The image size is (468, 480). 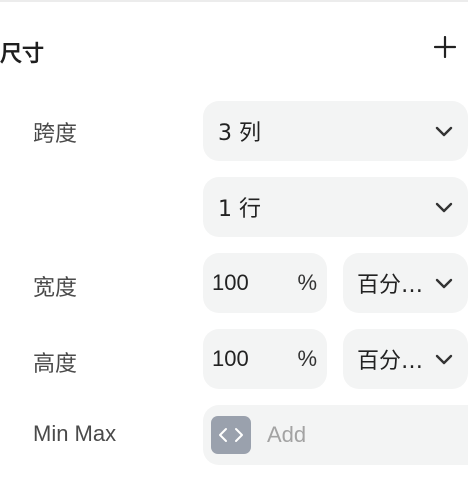 I want to click on minmax-input: Add, so click(x=335, y=435).